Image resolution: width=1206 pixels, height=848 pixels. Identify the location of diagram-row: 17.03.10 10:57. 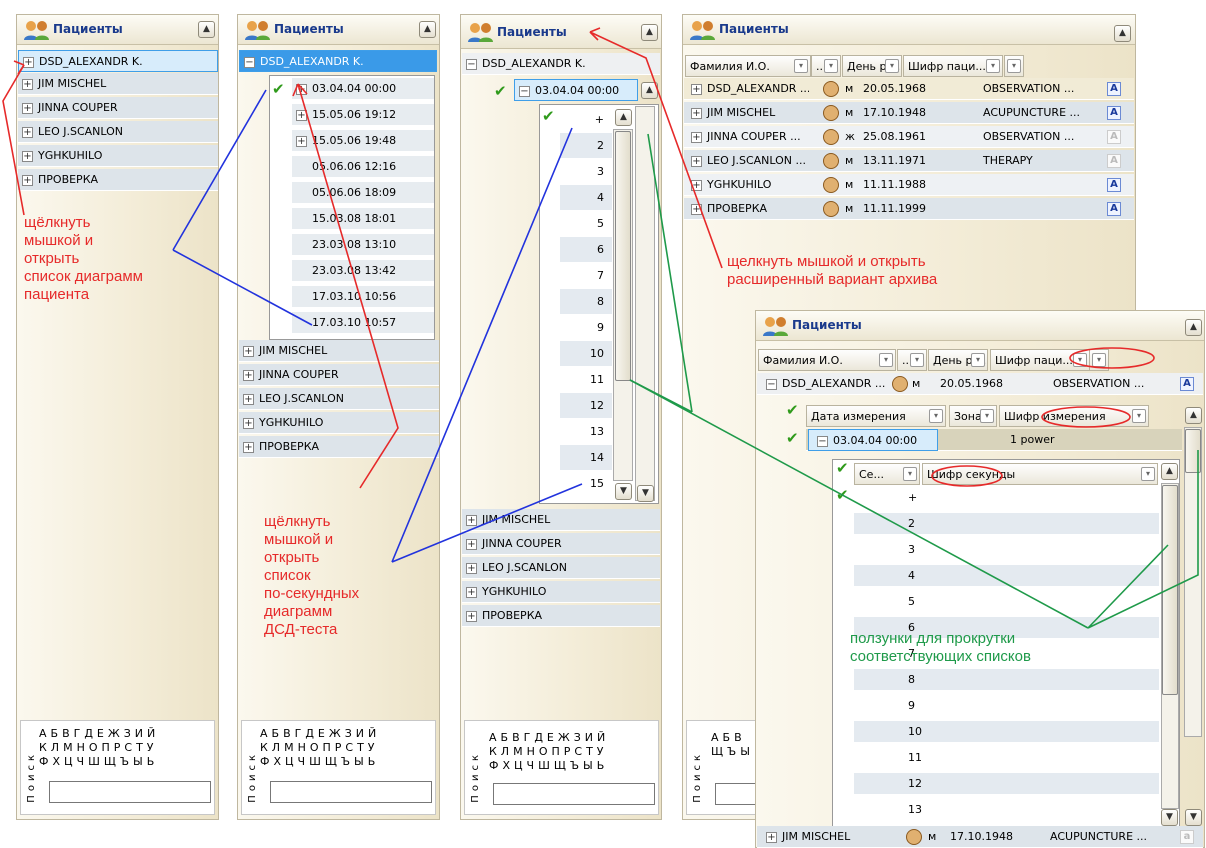
(363, 323).